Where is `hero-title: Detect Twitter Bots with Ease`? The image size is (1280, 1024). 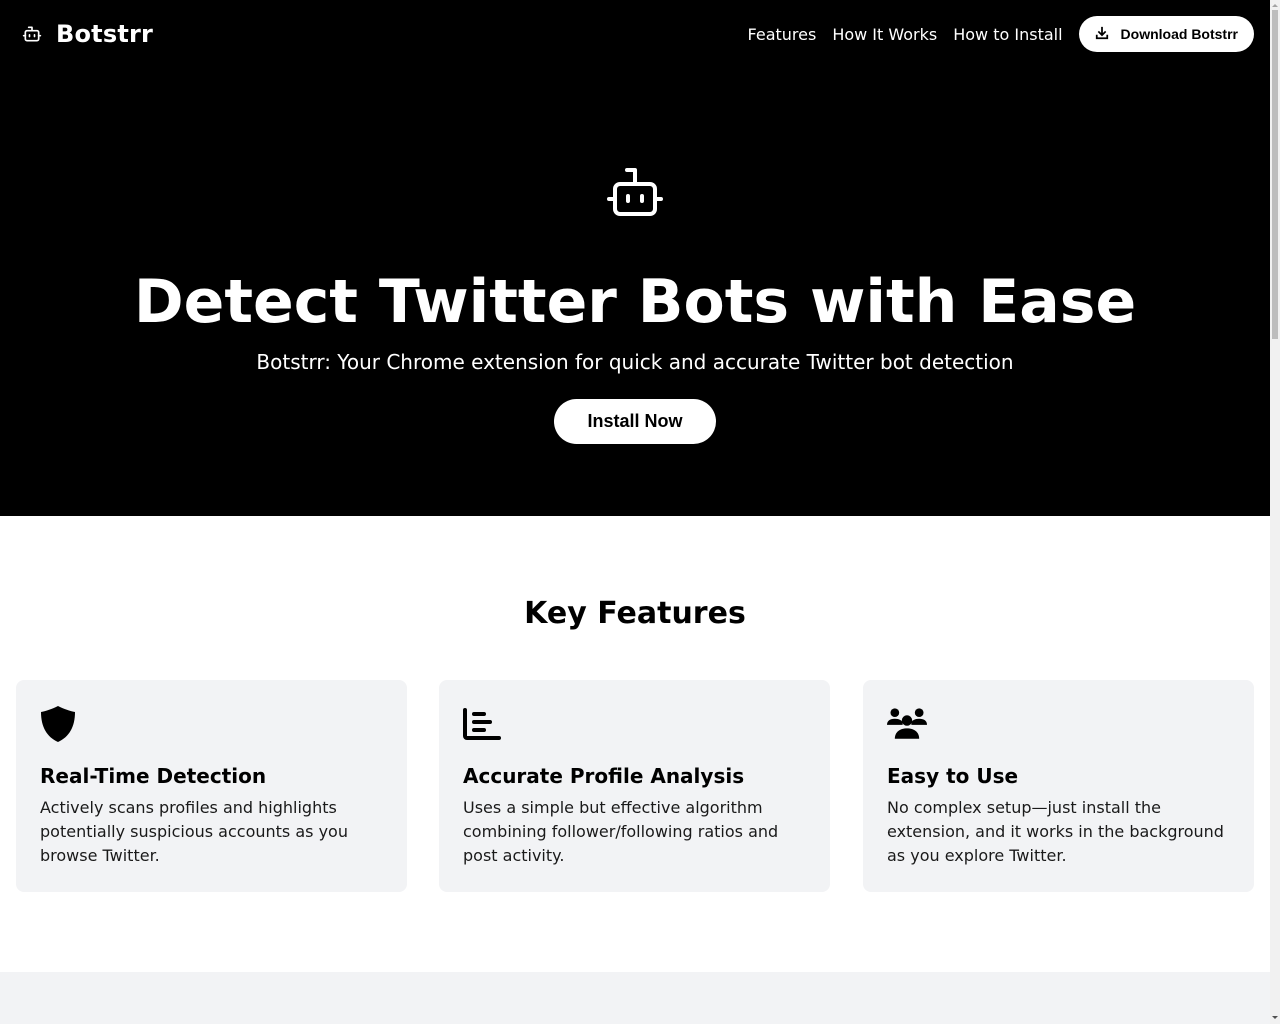 hero-title: Detect Twitter Bots with Ease is located at coordinates (635, 302).